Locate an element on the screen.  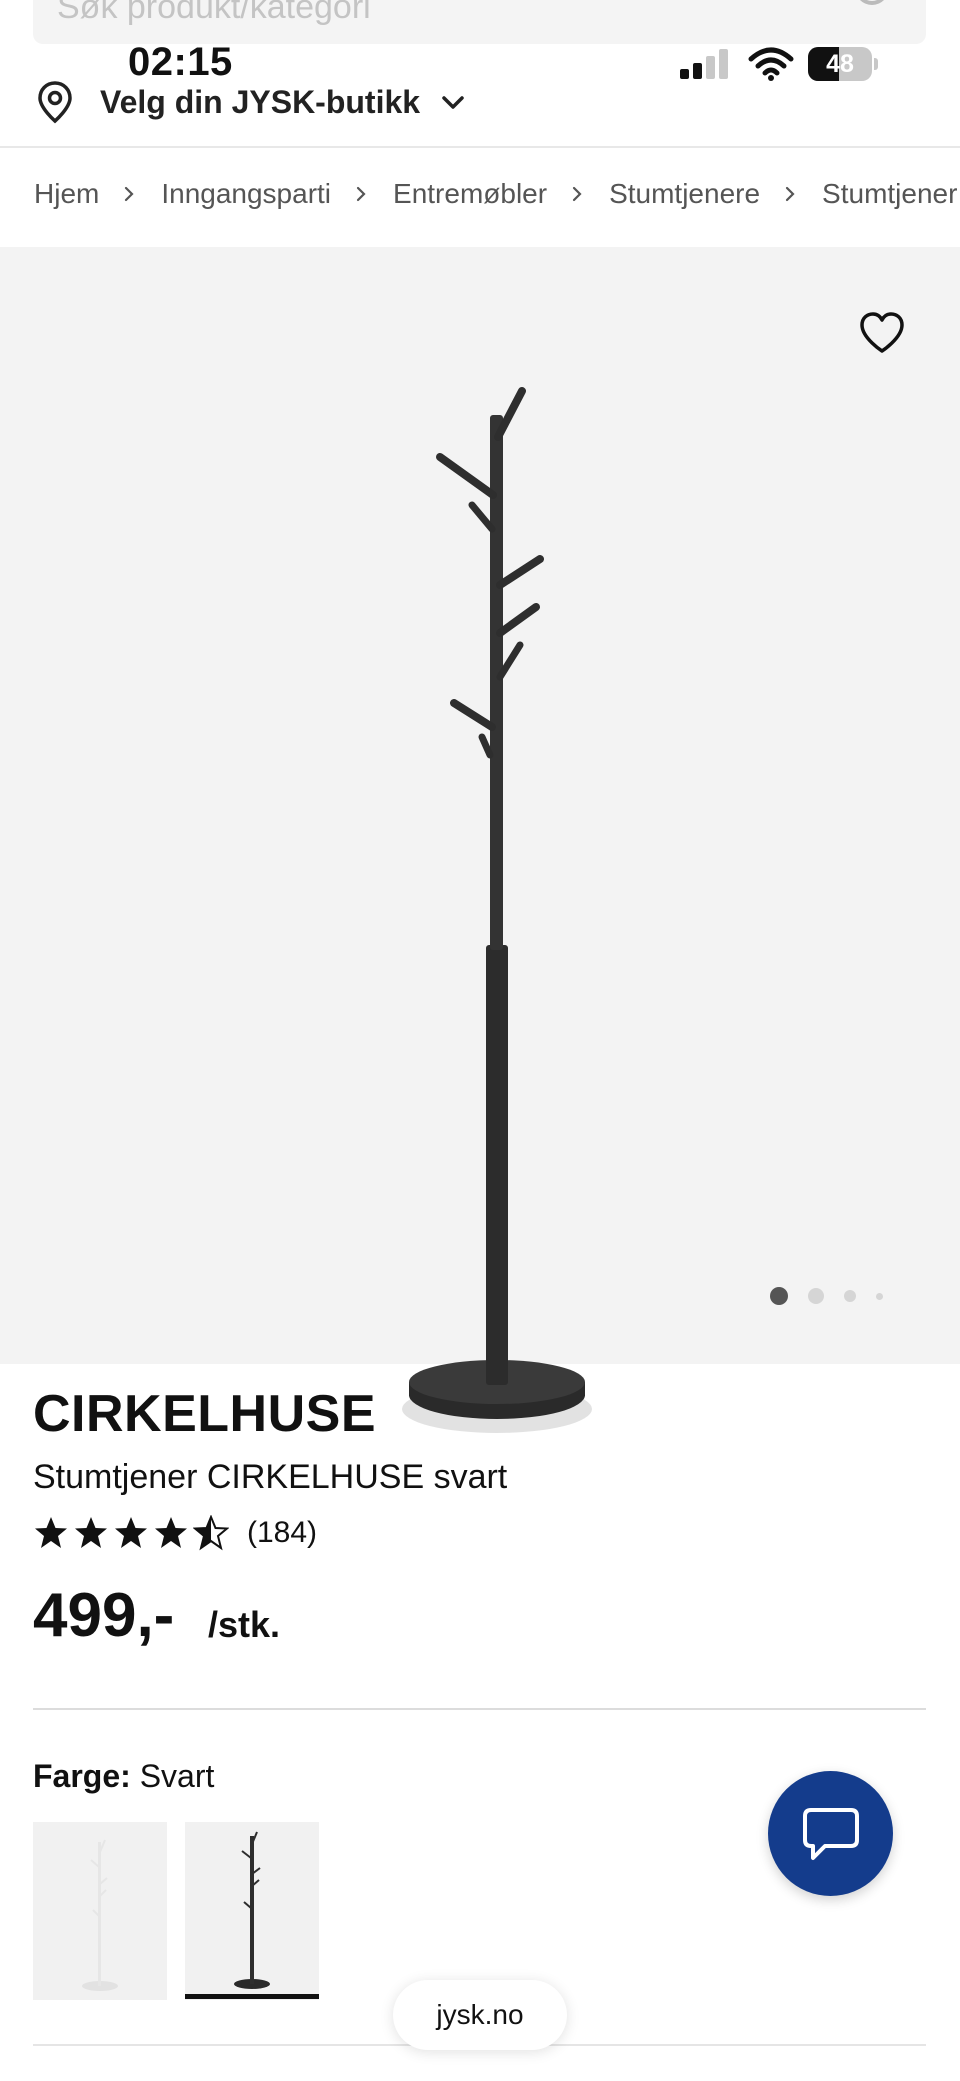
chat-bubble-icon is located at coordinates (830, 1833).